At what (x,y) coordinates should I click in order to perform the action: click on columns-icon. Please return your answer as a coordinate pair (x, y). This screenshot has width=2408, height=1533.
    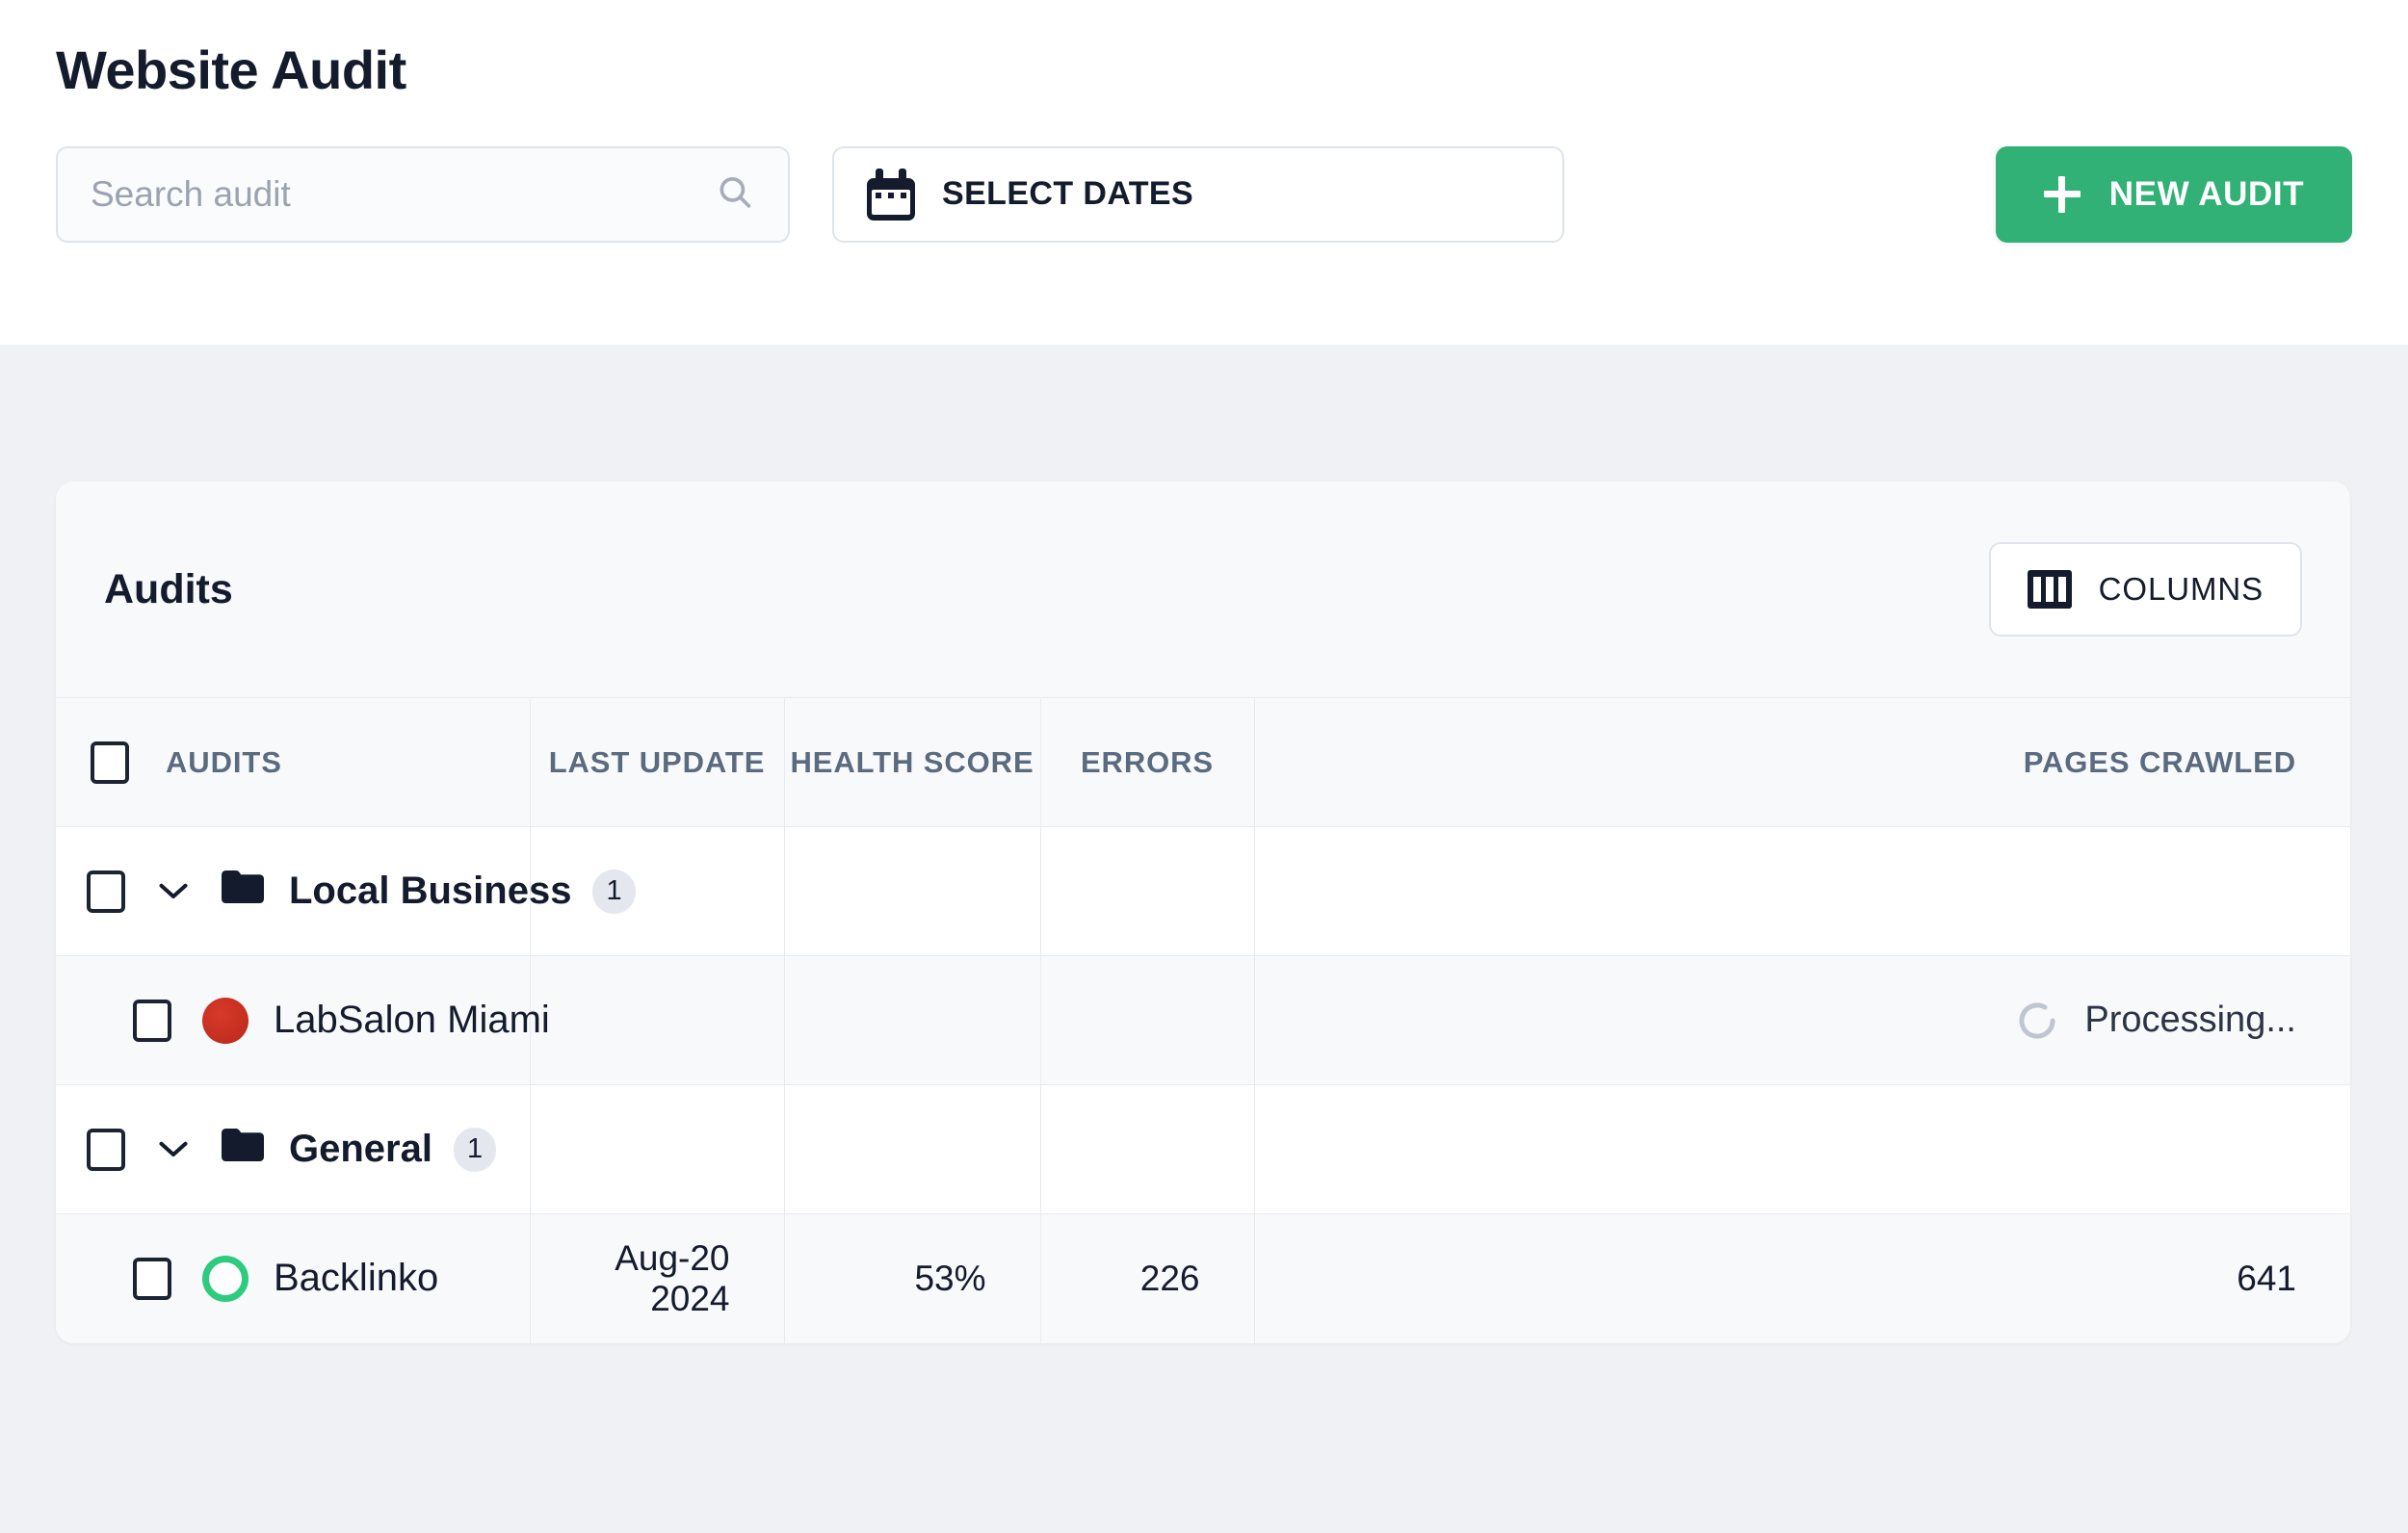
    Looking at the image, I should click on (2049, 589).